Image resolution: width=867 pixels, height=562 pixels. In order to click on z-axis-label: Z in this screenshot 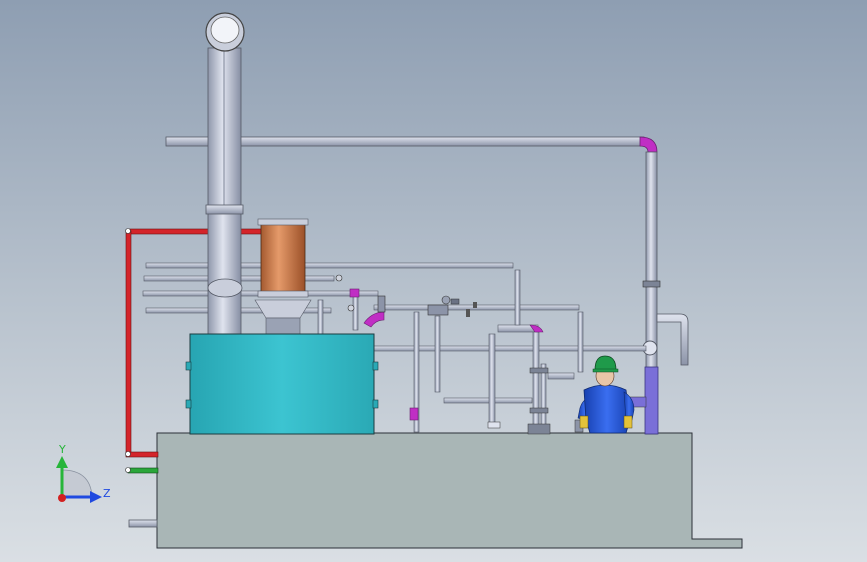, I will do `click(107, 493)`.